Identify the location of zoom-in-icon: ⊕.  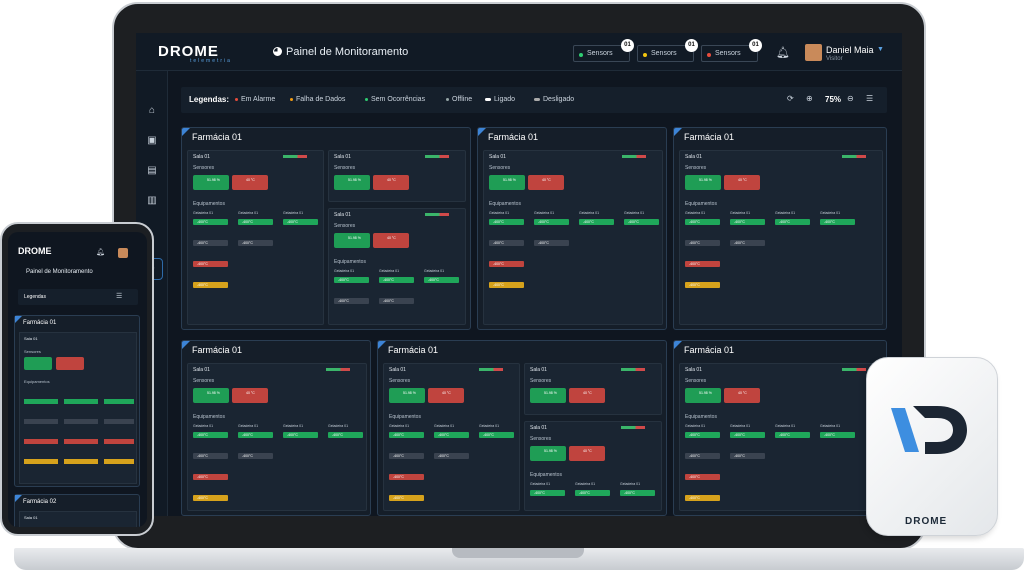
(809, 98).